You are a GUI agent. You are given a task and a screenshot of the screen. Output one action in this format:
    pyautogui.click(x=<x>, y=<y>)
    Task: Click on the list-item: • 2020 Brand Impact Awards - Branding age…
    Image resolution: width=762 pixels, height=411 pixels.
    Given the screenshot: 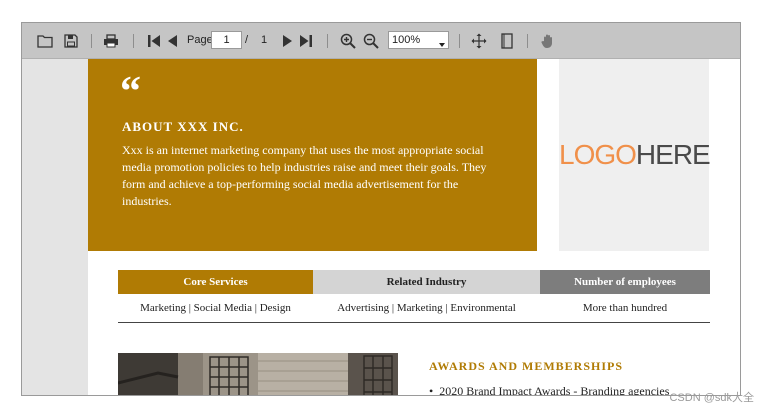 What is the action you would take?
    pyautogui.click(x=549, y=390)
    